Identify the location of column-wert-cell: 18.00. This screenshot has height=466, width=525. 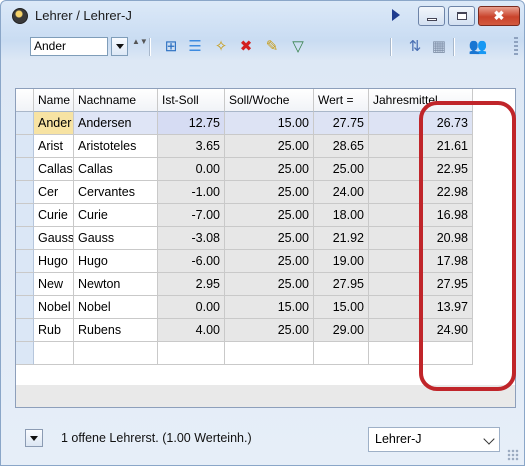
(341, 215).